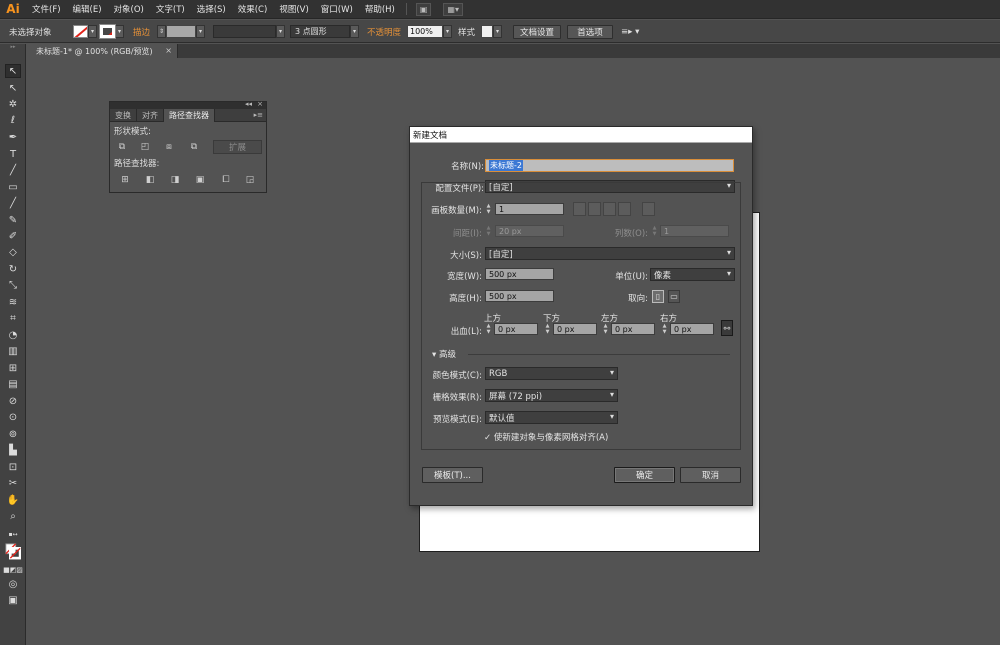 The height and width of the screenshot is (645, 1000). What do you see at coordinates (519, 296) in the screenshot?
I see `height-input: 500 px` at bounding box center [519, 296].